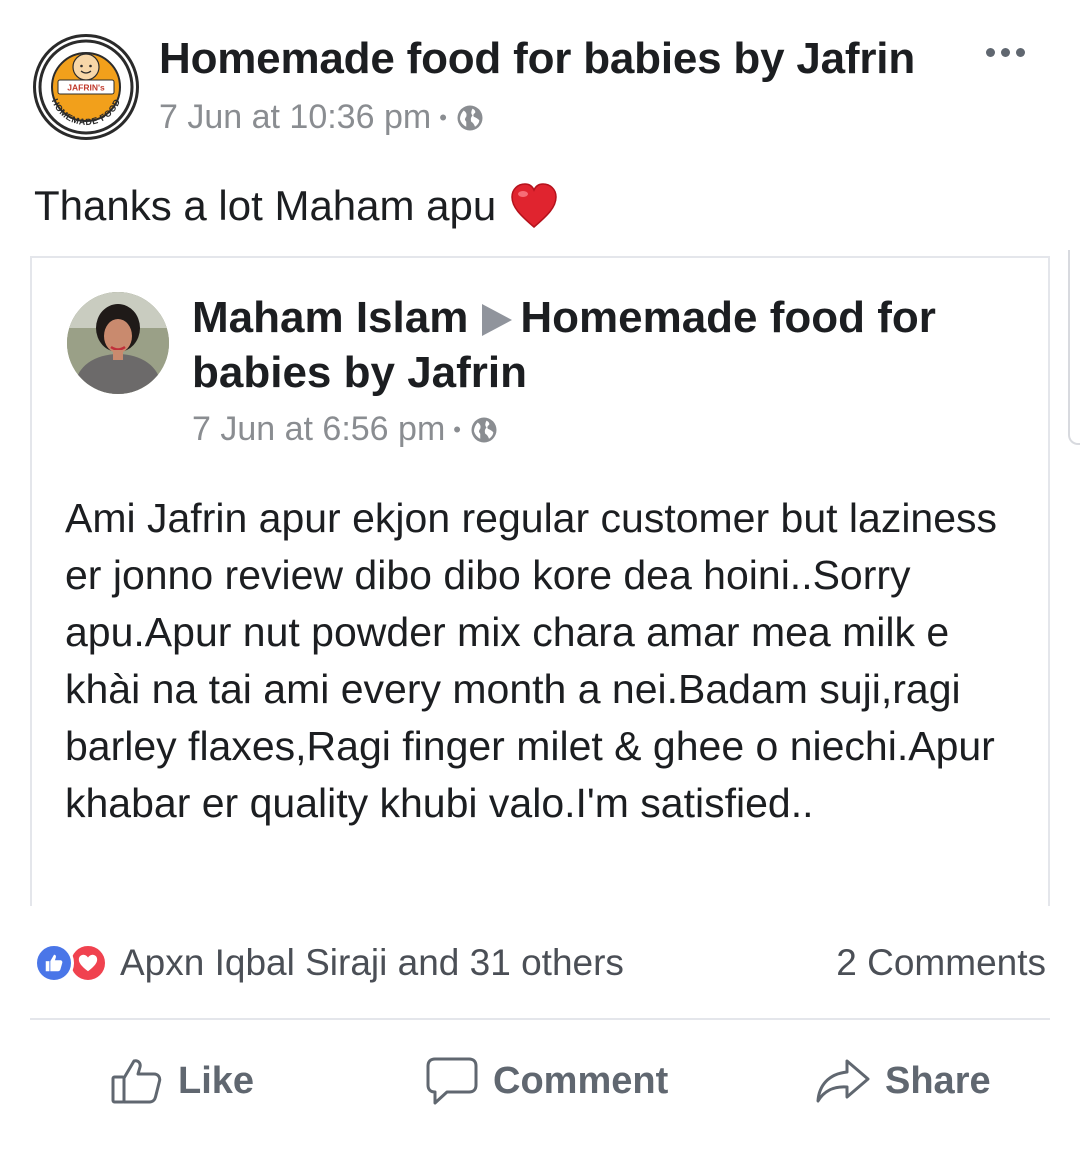  What do you see at coordinates (581, 1080) in the screenshot?
I see `comment-label: Comment` at bounding box center [581, 1080].